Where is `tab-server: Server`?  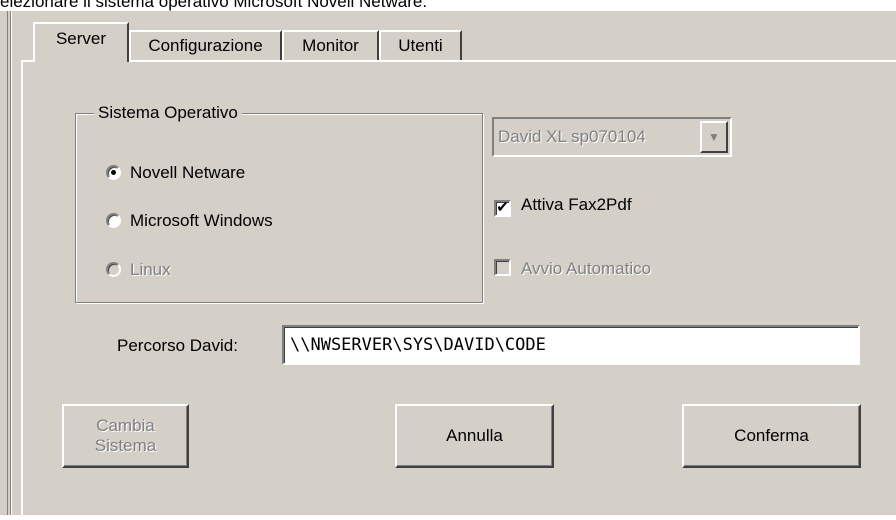
tab-server: Server is located at coordinates (81, 42).